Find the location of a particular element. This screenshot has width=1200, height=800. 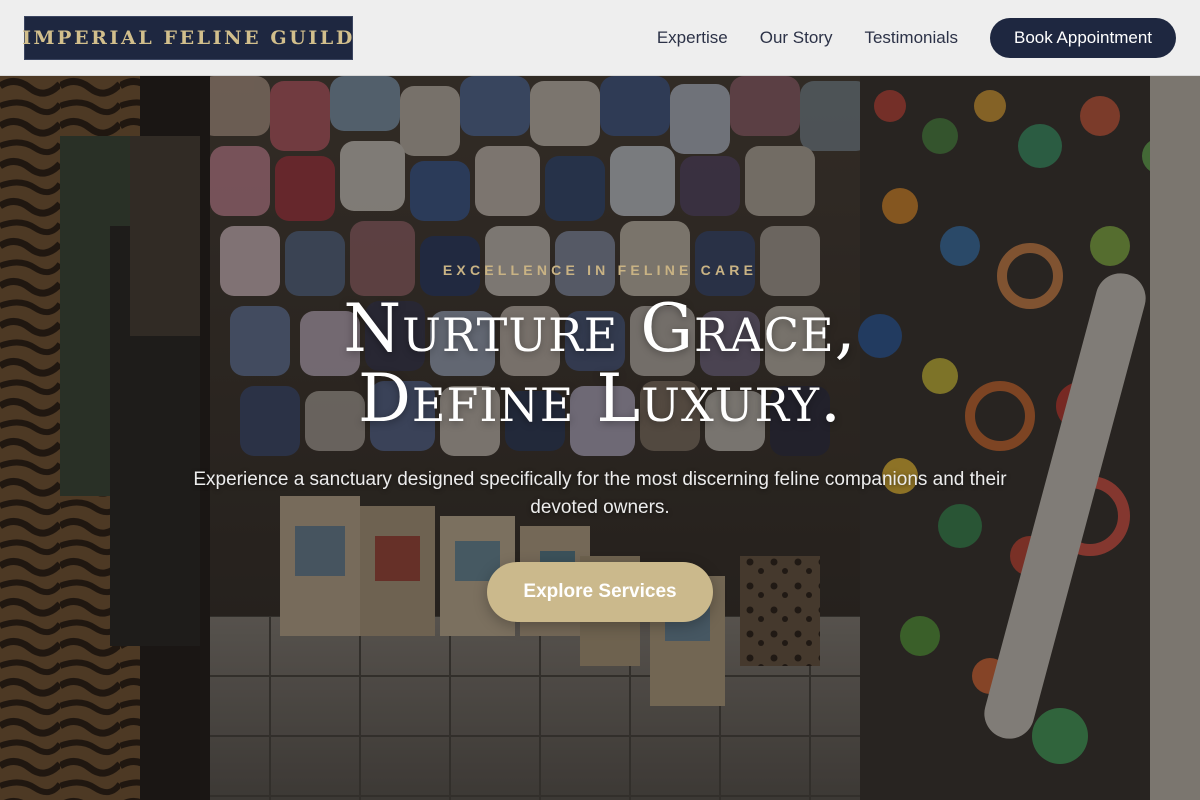

nav-link-expertise: Expertise is located at coordinates (692, 38).